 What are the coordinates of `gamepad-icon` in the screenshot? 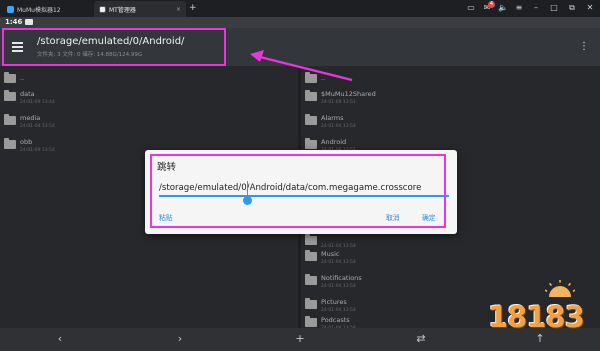 It's located at (29, 22).